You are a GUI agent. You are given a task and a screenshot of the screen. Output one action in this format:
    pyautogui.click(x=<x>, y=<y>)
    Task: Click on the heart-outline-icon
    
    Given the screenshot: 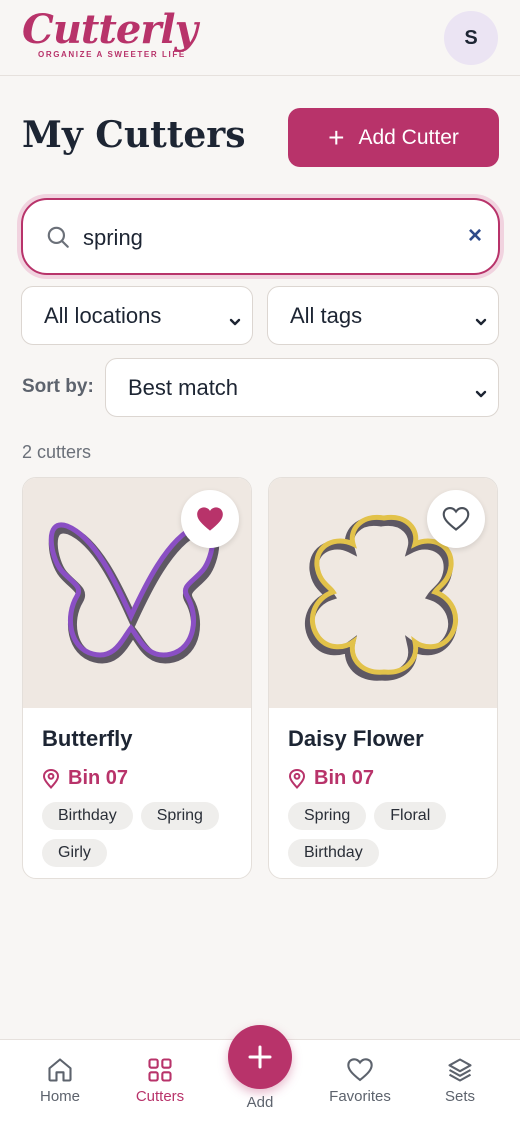 What is the action you would take?
    pyautogui.click(x=456, y=518)
    